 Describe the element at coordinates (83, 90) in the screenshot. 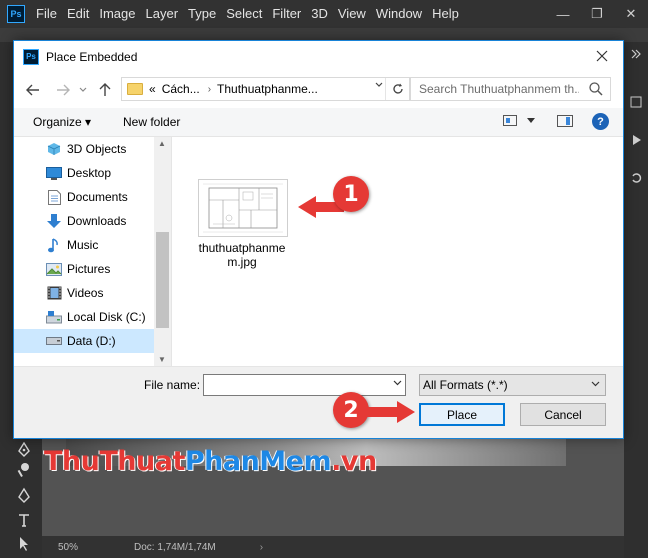

I see `recent-dropdown` at that location.